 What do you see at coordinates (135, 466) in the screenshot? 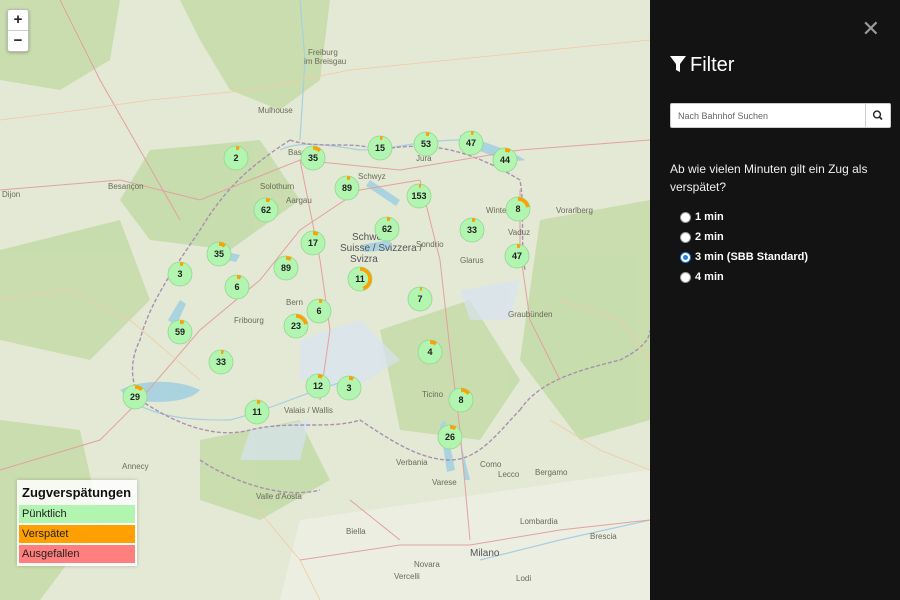
I see `map-label: Annecy` at bounding box center [135, 466].